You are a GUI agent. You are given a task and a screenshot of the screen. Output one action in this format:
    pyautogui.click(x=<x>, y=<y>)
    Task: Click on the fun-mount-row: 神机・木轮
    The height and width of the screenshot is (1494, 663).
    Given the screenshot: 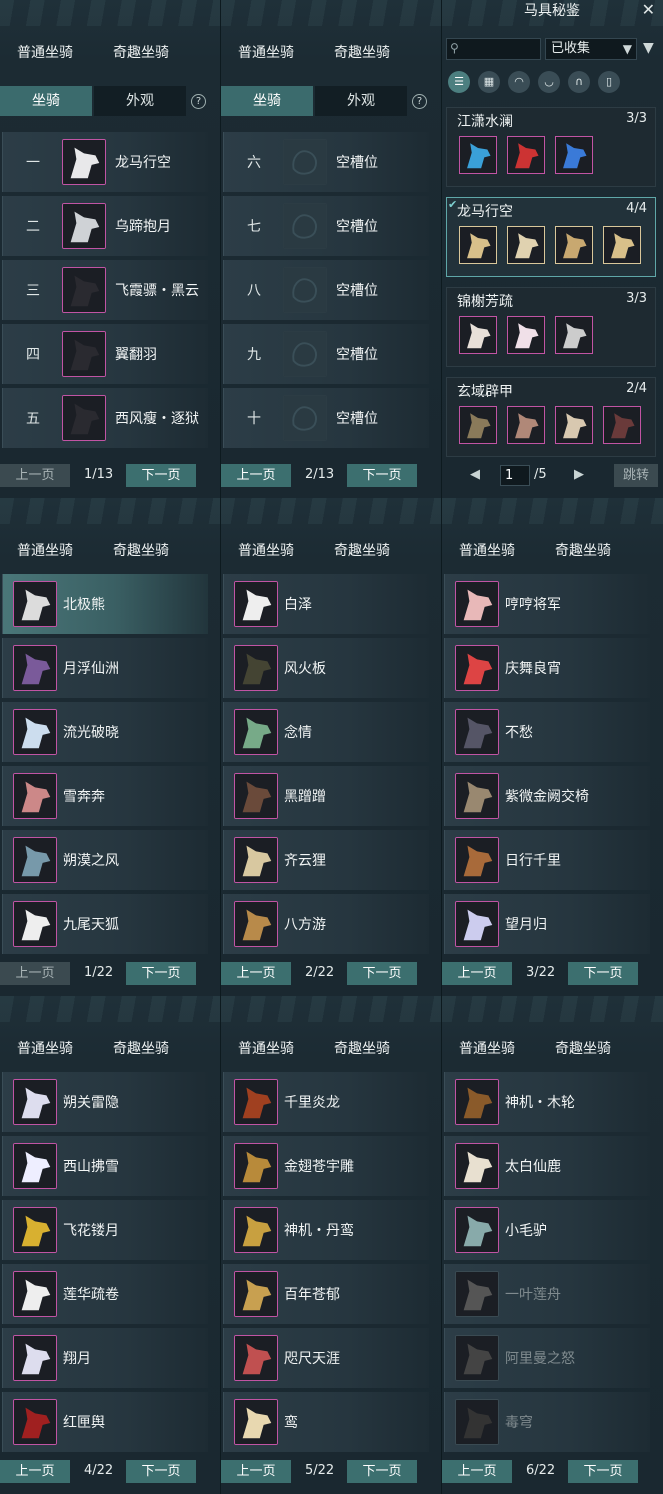 What is the action you would take?
    pyautogui.click(x=547, y=1102)
    